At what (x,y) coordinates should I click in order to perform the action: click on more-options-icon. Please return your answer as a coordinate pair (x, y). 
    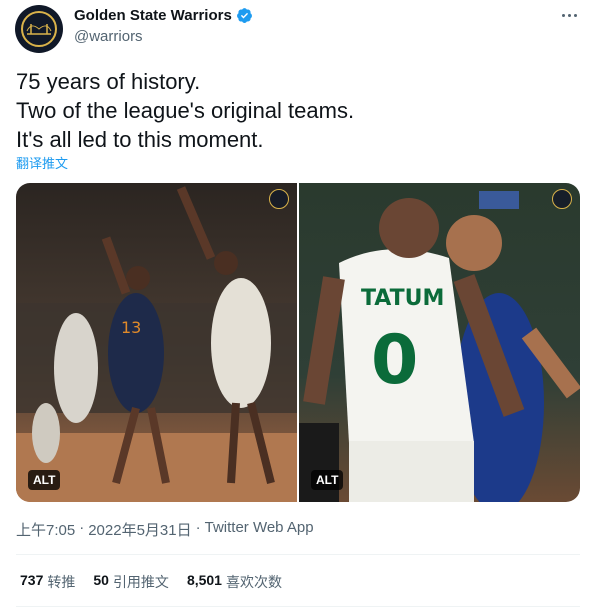
    Looking at the image, I should click on (569, 15).